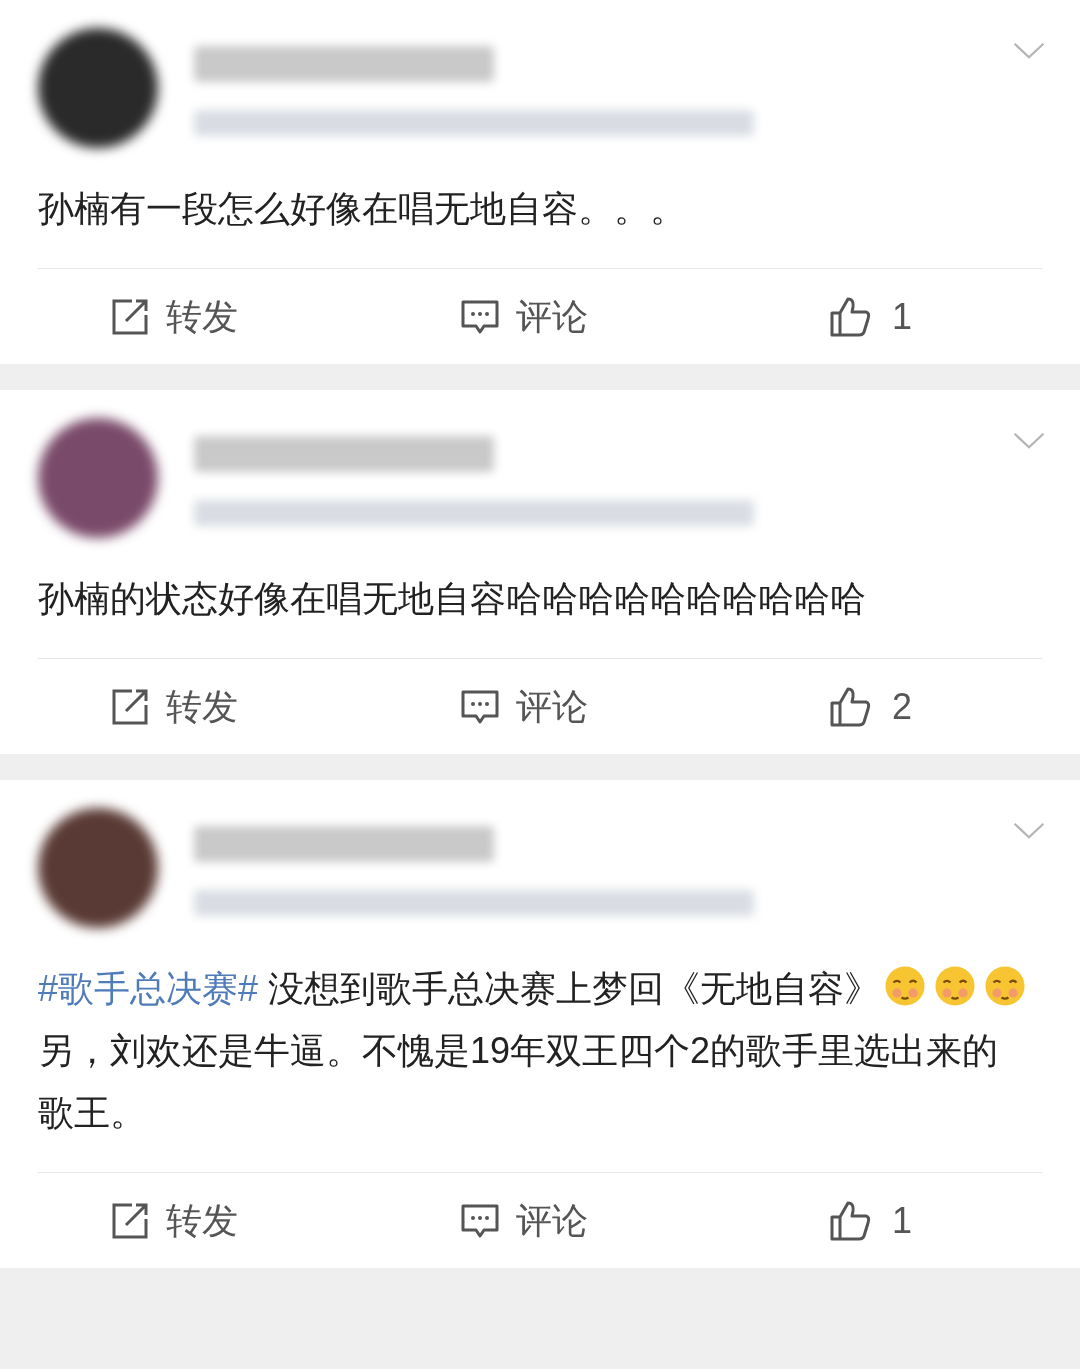 This screenshot has width=1080, height=1369. Describe the element at coordinates (574, 988) in the screenshot. I see `post-text: 没想到歌手总决赛上梦回《无地自容》` at that location.